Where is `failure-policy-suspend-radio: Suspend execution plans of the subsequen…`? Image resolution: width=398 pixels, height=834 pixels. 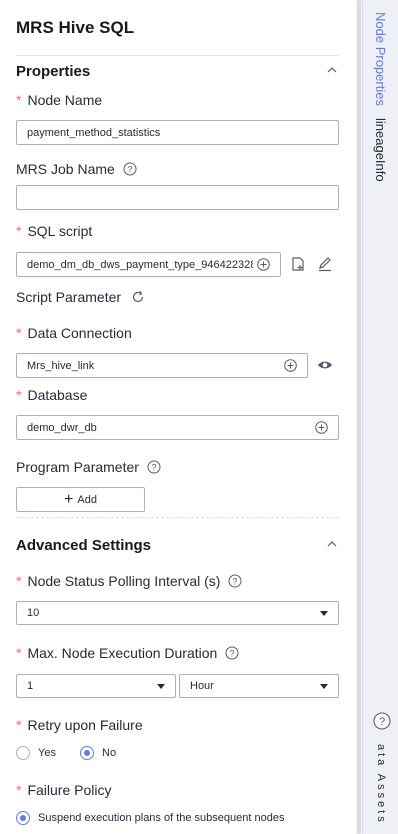 failure-policy-suspend-radio: Suspend execution plans of the subsequen… is located at coordinates (150, 818).